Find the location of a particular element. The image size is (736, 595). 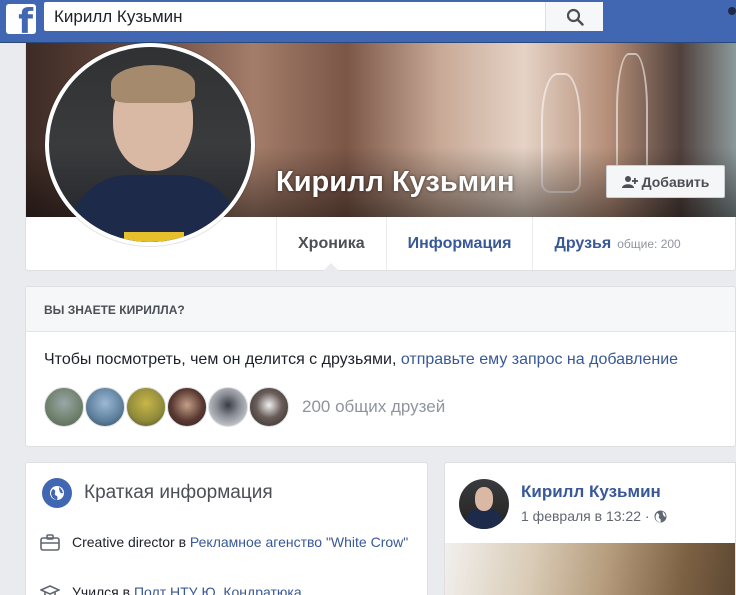

avatar-shirt-print is located at coordinates (154, 237).